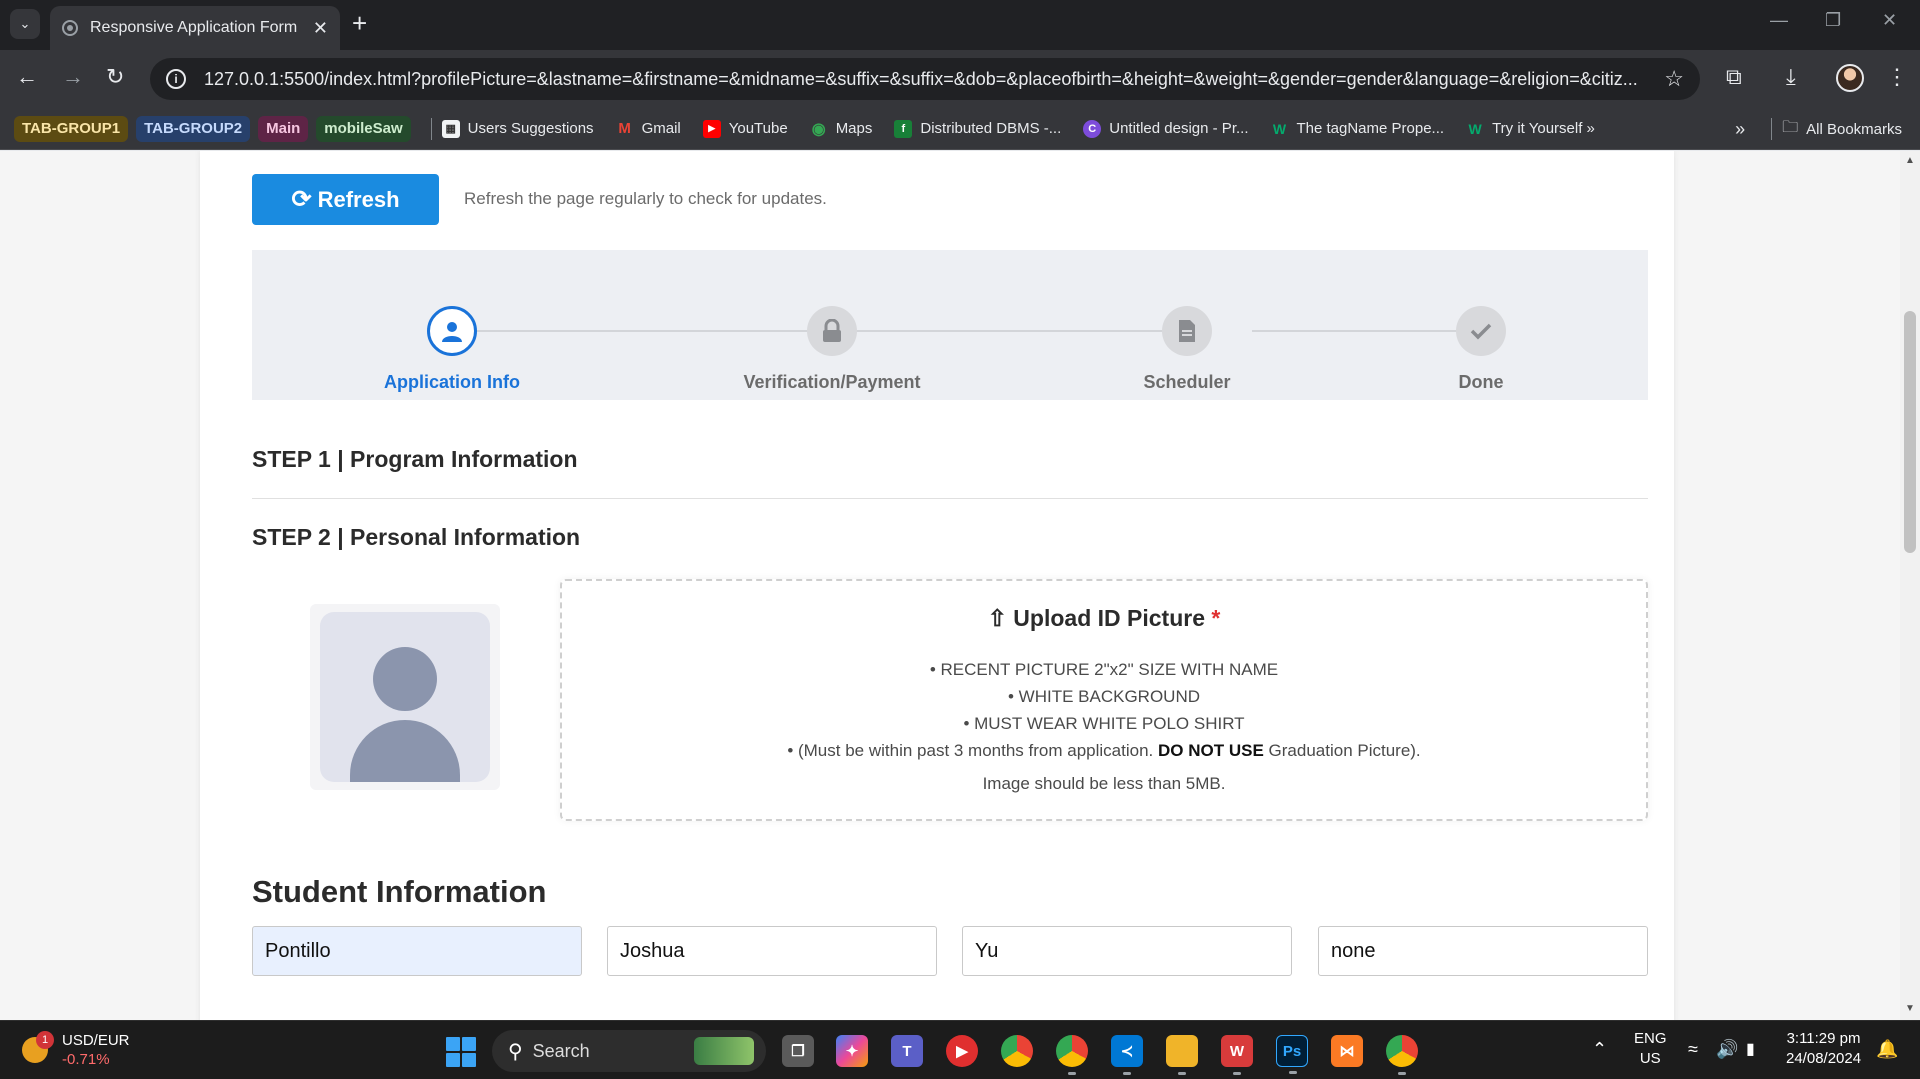 This screenshot has width=1920, height=1079. Describe the element at coordinates (405, 697) in the screenshot. I see `profile-photo-placeholder` at that location.